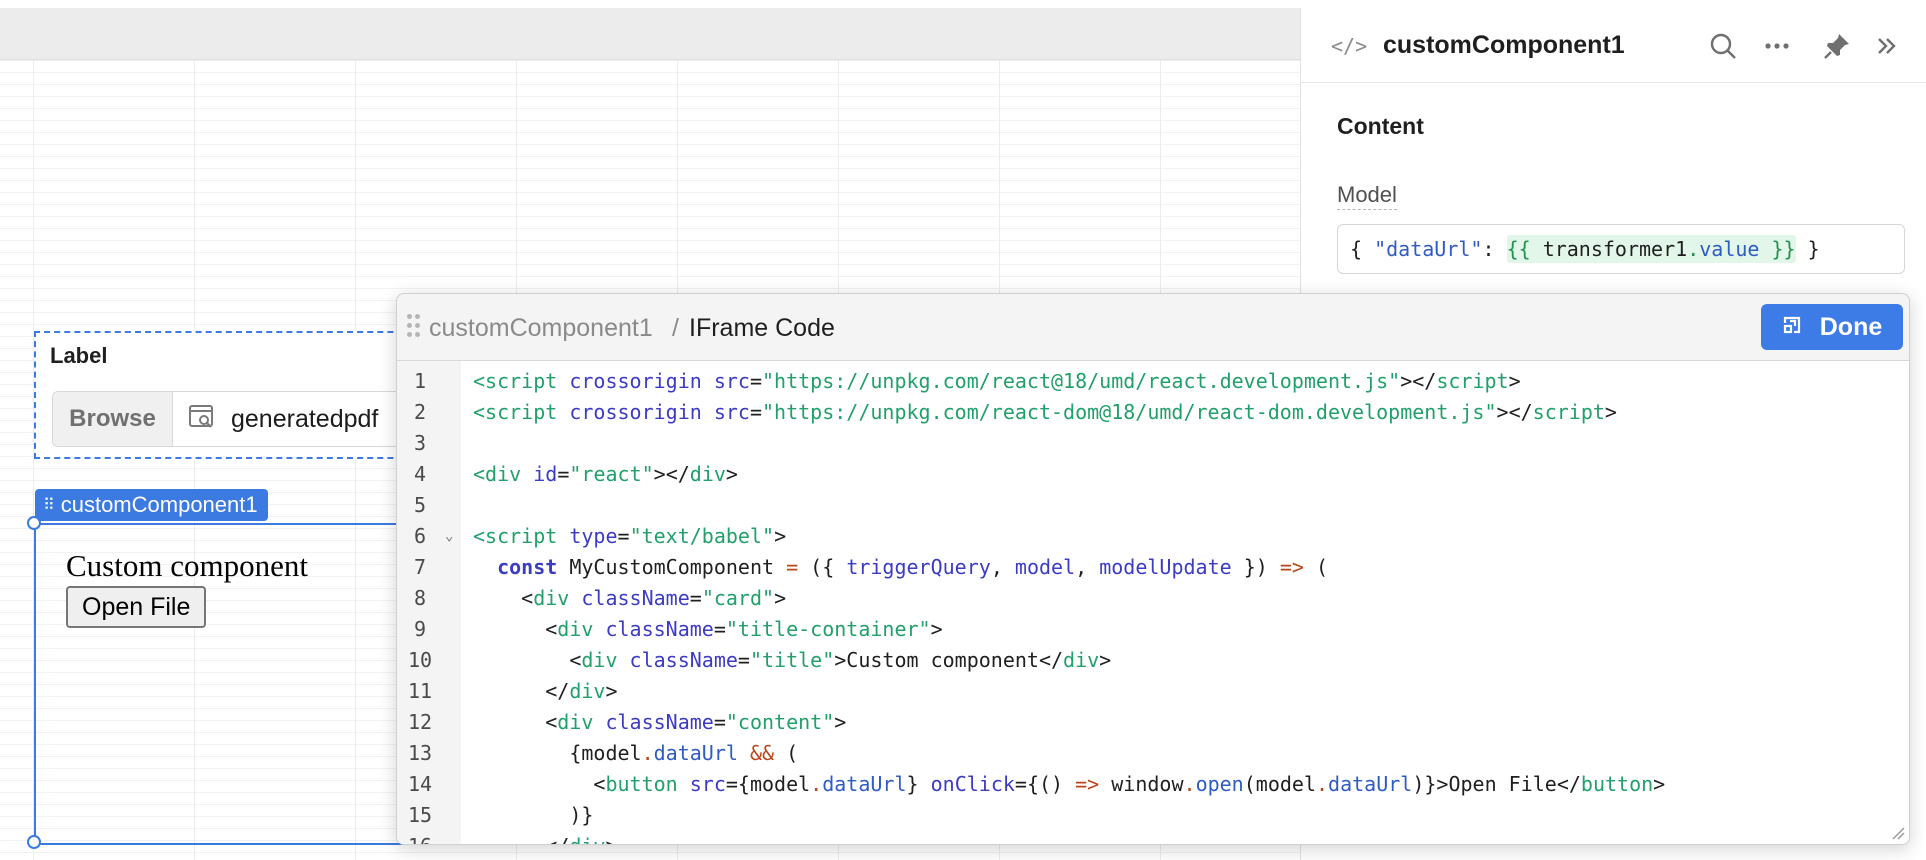 The width and height of the screenshot is (1926, 860). I want to click on search-icon, so click(1723, 46).